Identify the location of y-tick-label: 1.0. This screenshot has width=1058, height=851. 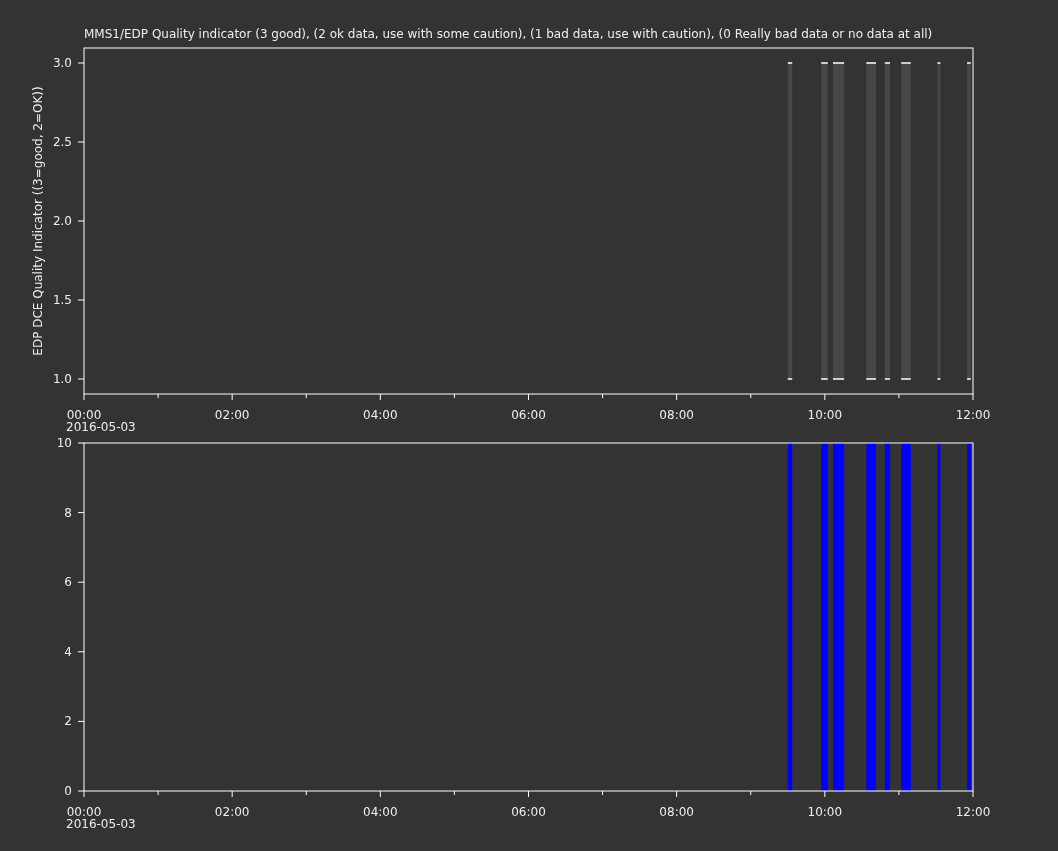
(62, 379).